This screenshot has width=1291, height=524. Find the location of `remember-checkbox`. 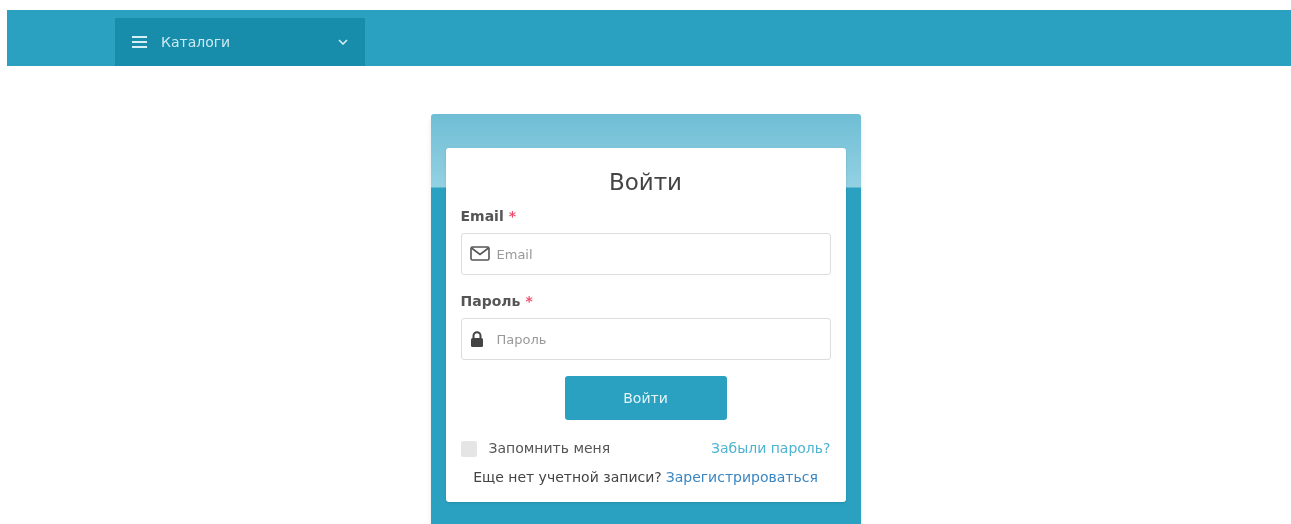

remember-checkbox is located at coordinates (468, 448).